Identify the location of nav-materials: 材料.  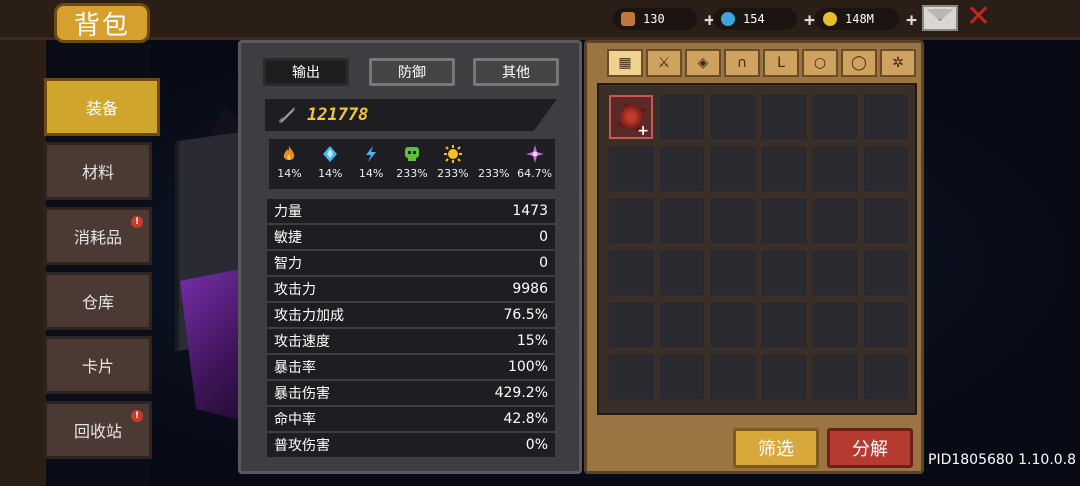
(98, 171).